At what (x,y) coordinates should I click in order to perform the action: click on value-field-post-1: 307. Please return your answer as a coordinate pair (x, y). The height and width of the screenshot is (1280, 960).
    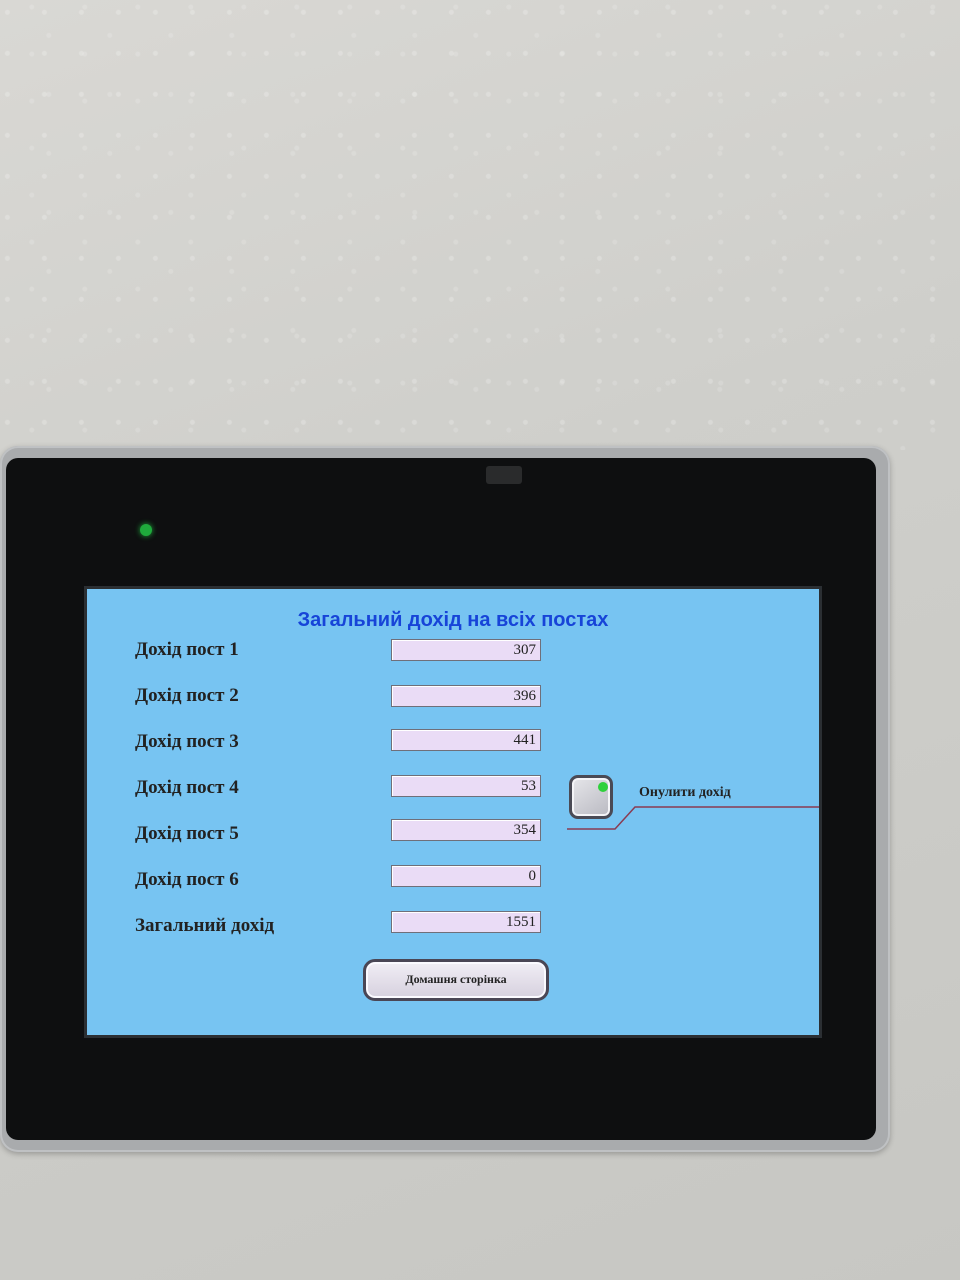
    Looking at the image, I should click on (466, 650).